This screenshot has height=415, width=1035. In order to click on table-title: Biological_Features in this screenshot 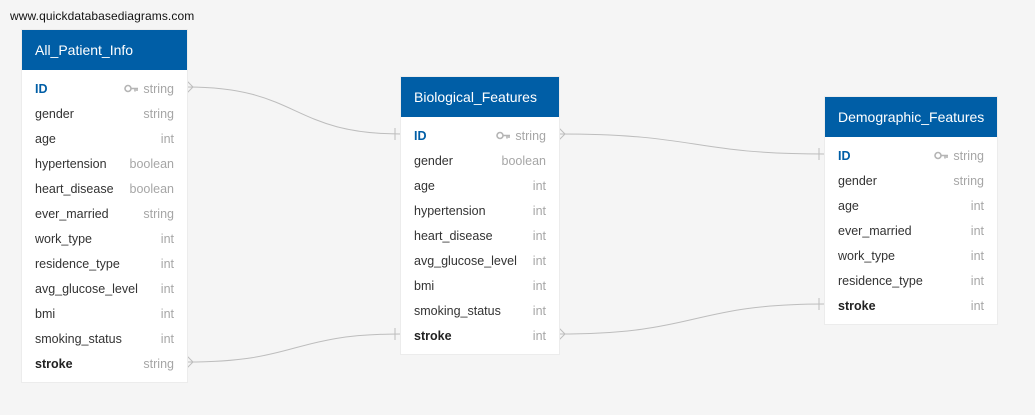, I will do `click(480, 97)`.